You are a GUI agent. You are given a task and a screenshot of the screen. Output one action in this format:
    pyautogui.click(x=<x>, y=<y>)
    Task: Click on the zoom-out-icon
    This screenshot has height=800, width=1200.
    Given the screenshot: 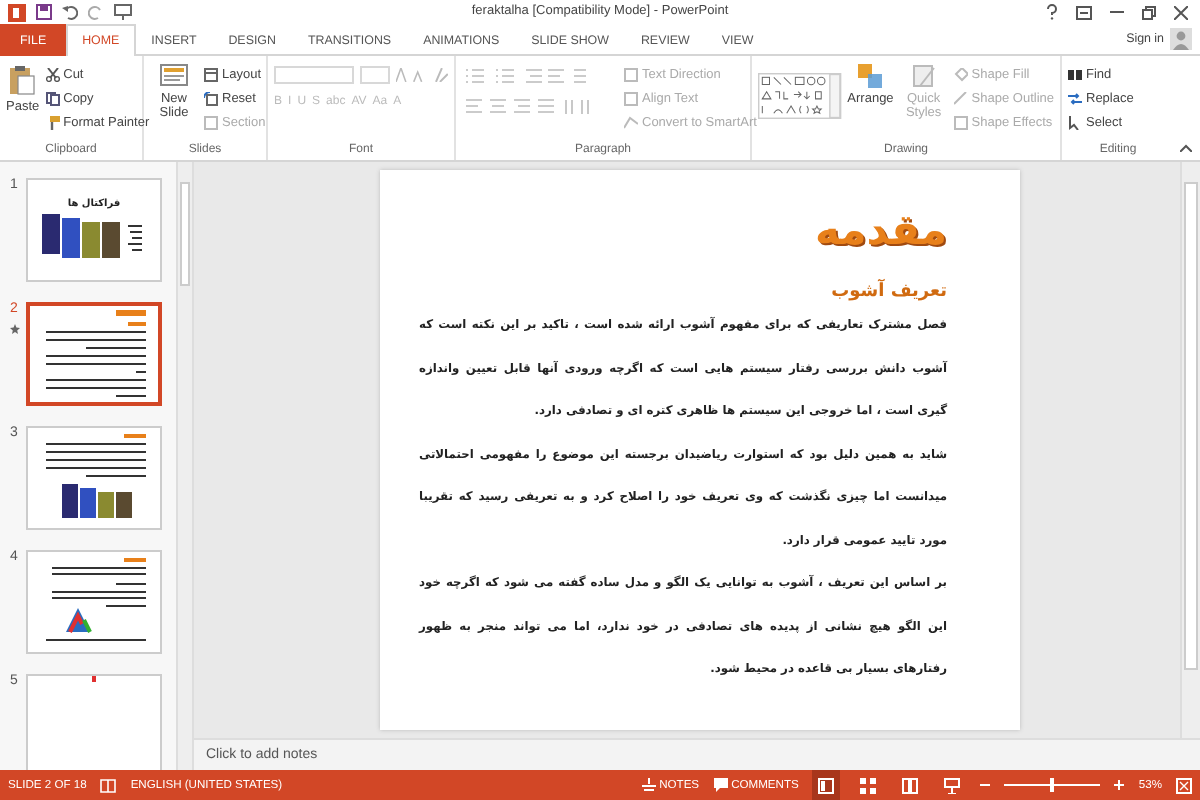 What is the action you would take?
    pyautogui.click(x=985, y=785)
    